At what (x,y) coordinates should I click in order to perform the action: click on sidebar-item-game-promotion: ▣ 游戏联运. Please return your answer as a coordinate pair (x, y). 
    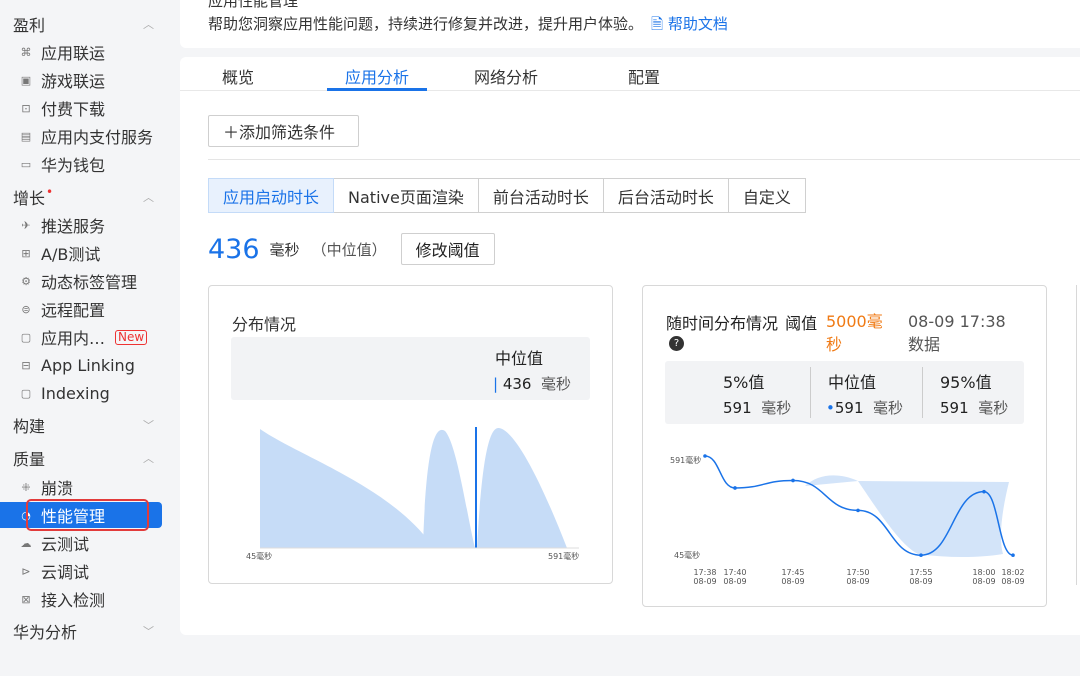
    Looking at the image, I should click on (81, 80).